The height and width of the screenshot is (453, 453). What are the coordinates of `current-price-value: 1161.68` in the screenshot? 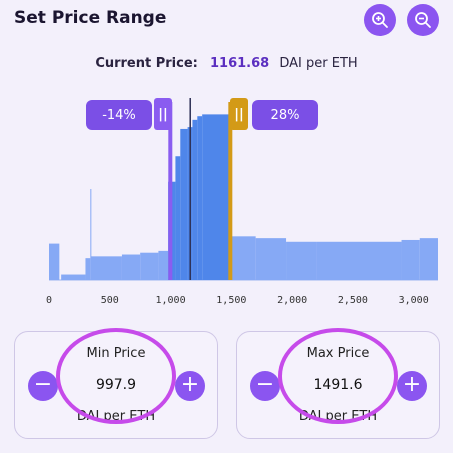 It's located at (240, 63).